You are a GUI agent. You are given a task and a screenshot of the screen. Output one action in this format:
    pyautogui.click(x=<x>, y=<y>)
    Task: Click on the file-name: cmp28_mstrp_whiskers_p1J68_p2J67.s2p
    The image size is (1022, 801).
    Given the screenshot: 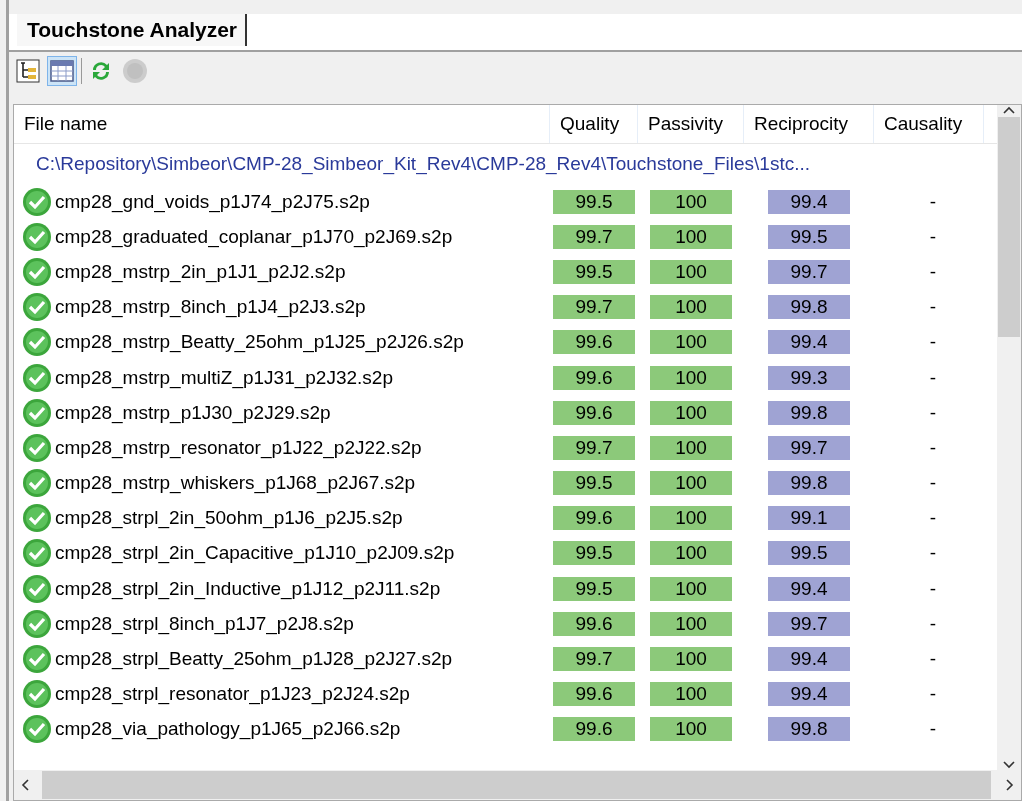 What is the action you would take?
    pyautogui.click(x=235, y=483)
    